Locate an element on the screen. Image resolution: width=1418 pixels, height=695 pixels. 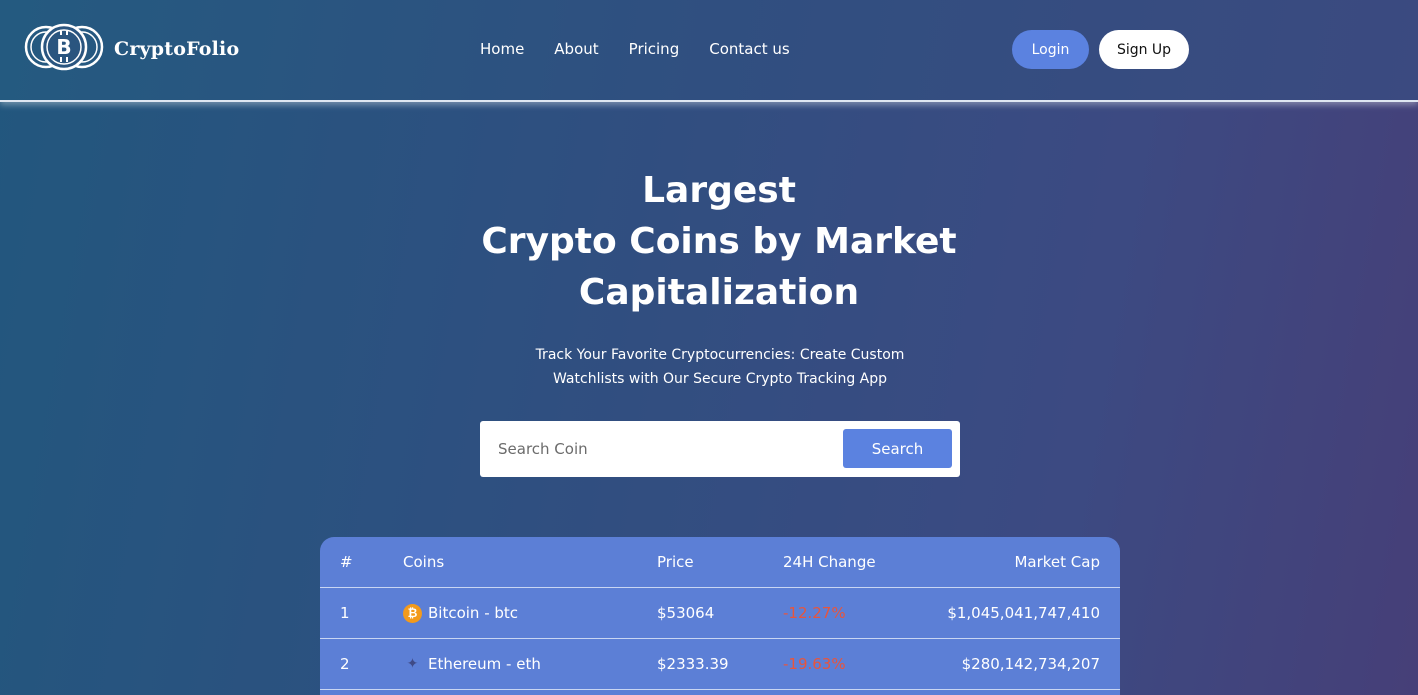
brand-name: CryptoFolio is located at coordinates (177, 49).